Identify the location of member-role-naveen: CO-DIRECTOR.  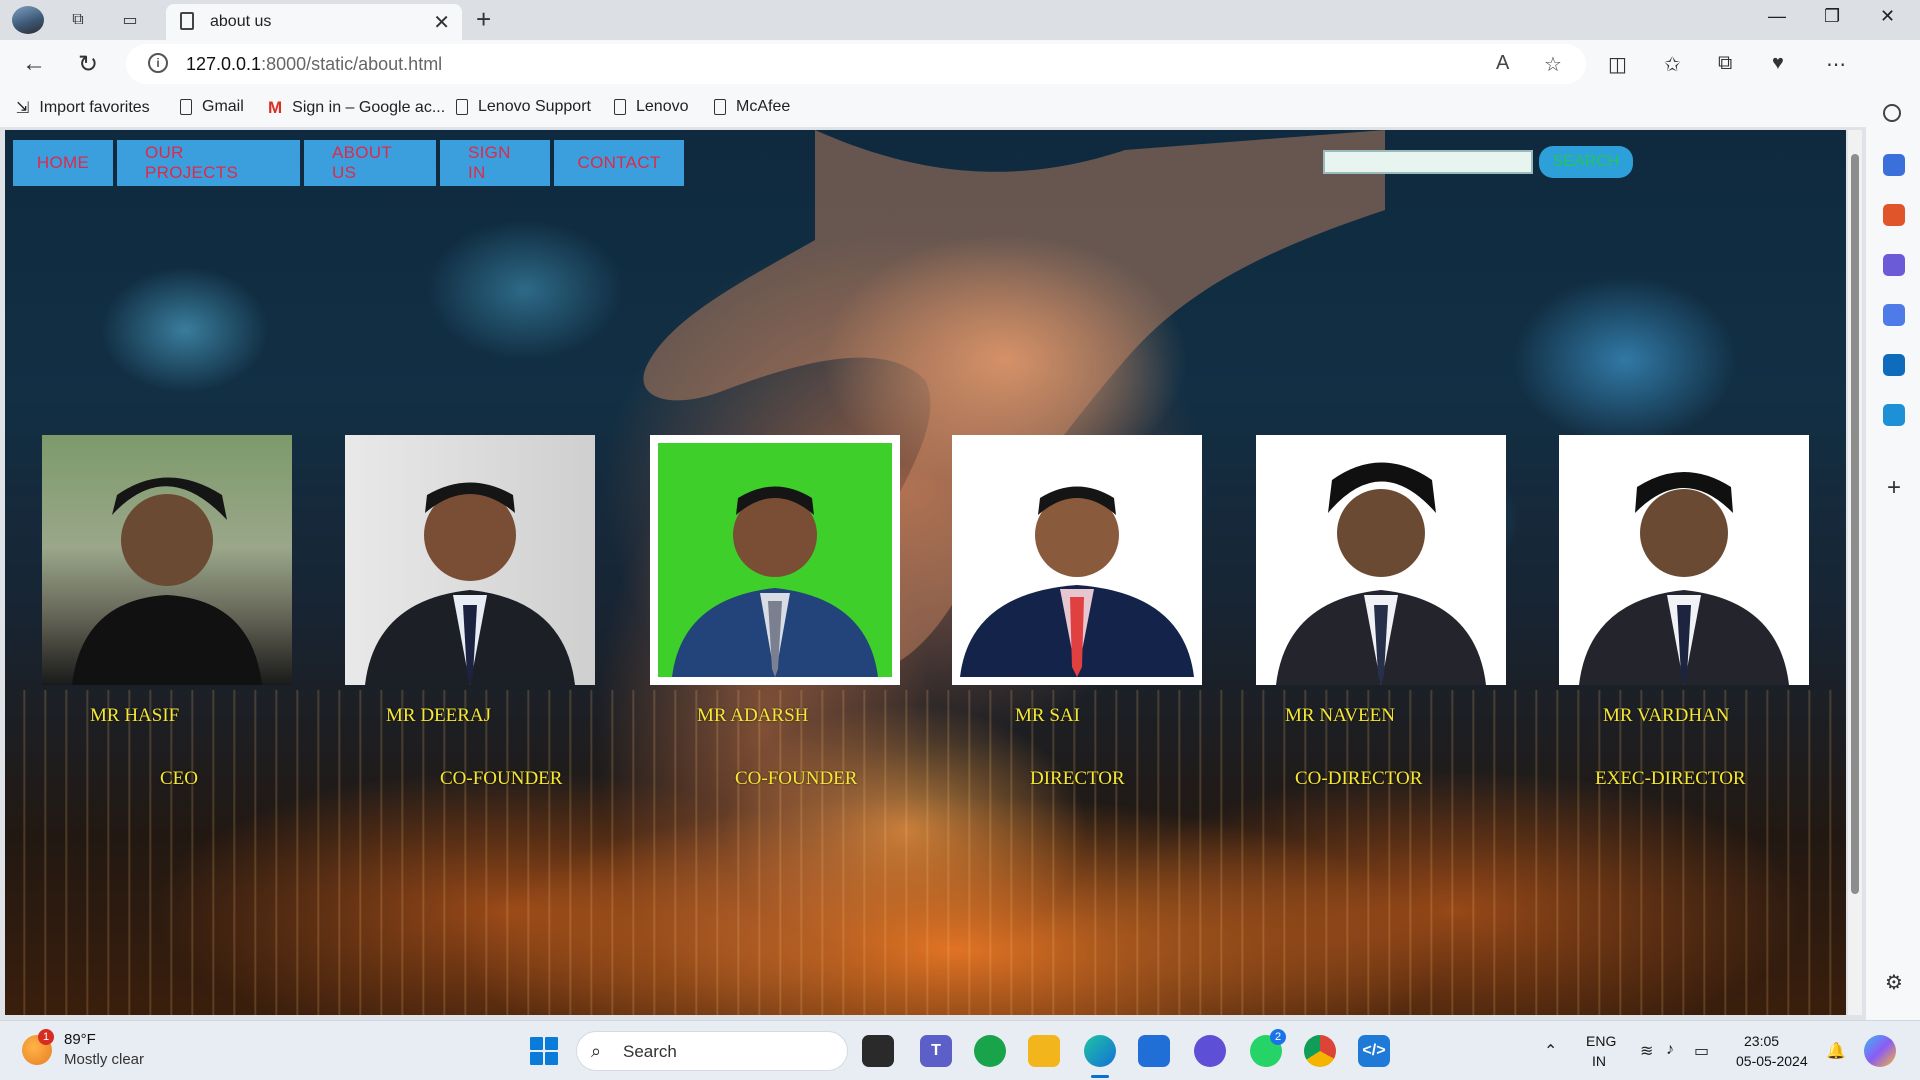
(1359, 778).